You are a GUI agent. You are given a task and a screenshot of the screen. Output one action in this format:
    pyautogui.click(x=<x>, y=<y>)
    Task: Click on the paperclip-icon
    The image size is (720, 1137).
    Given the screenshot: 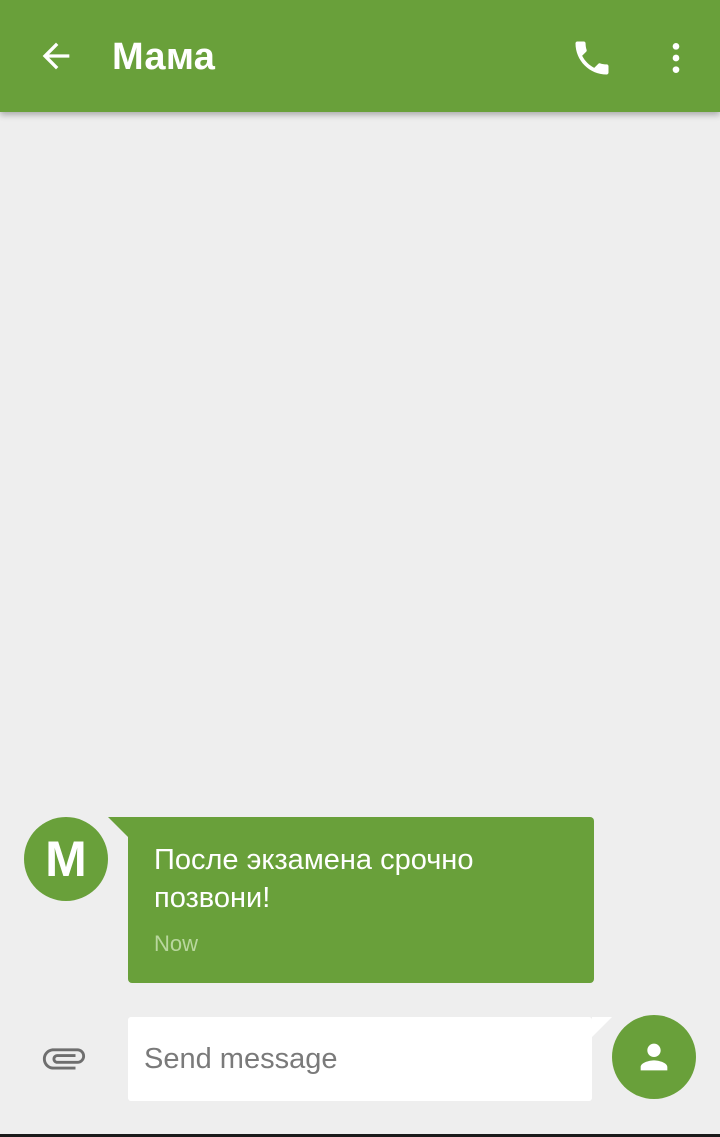 What is the action you would take?
    pyautogui.click(x=64, y=1059)
    